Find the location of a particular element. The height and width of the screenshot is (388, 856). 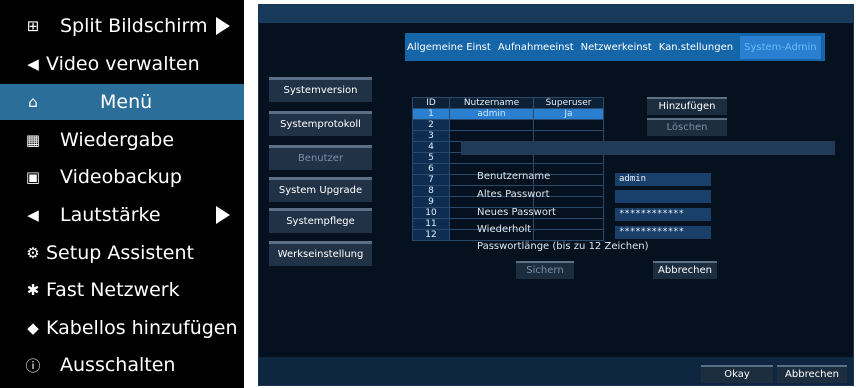

add-user-button: Hinzufügen is located at coordinates (687, 106).